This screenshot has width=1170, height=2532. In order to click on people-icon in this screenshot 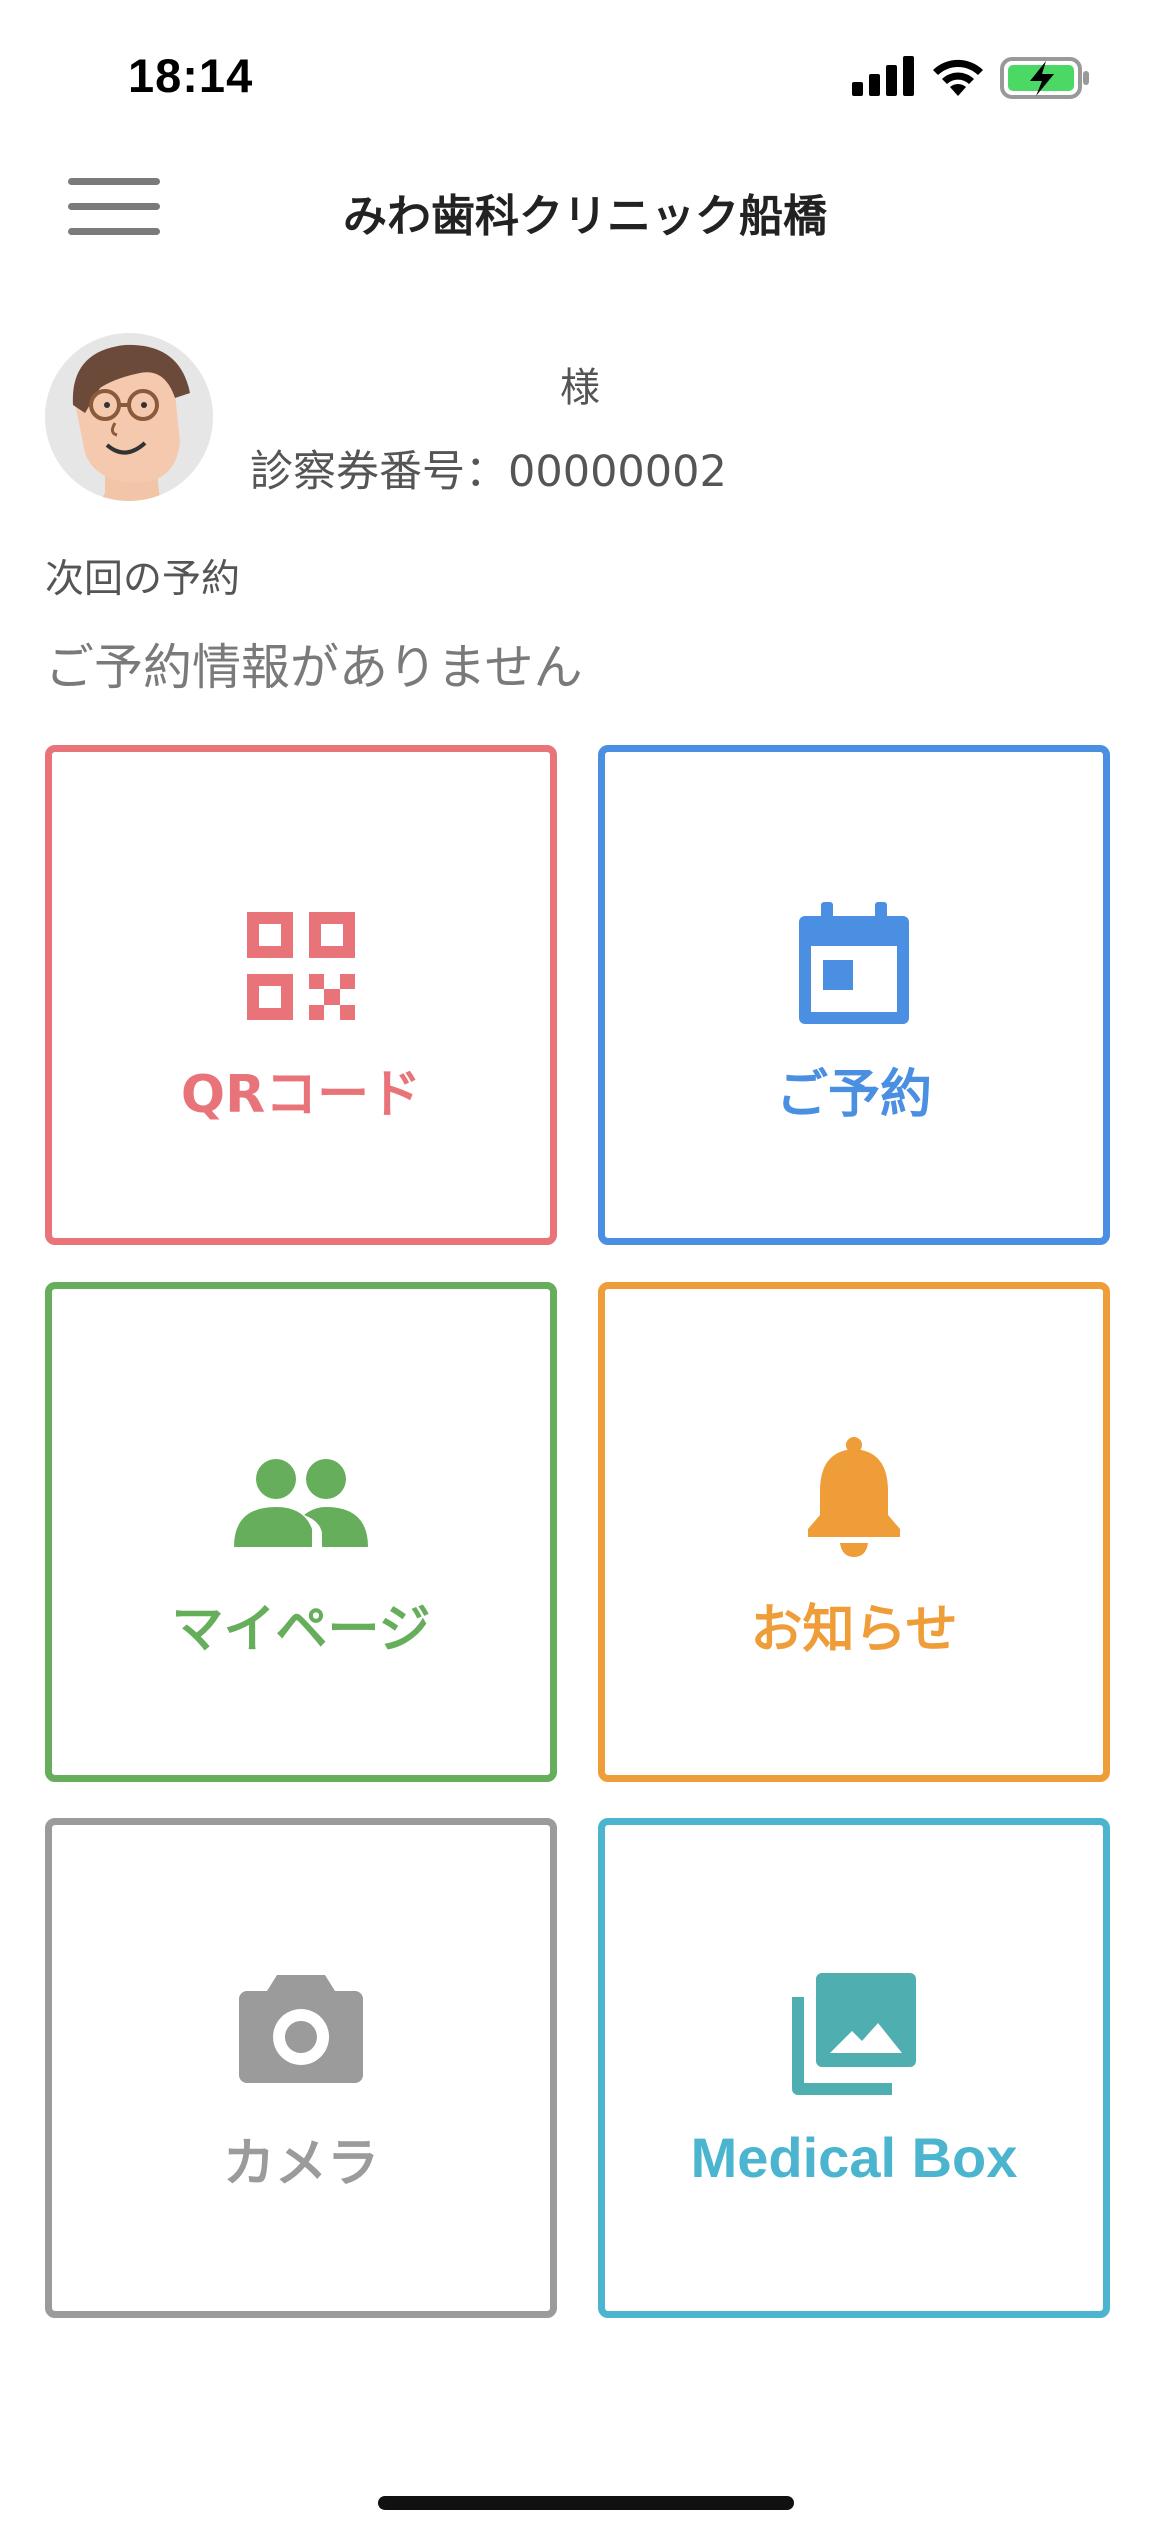, I will do `click(301, 1503)`.